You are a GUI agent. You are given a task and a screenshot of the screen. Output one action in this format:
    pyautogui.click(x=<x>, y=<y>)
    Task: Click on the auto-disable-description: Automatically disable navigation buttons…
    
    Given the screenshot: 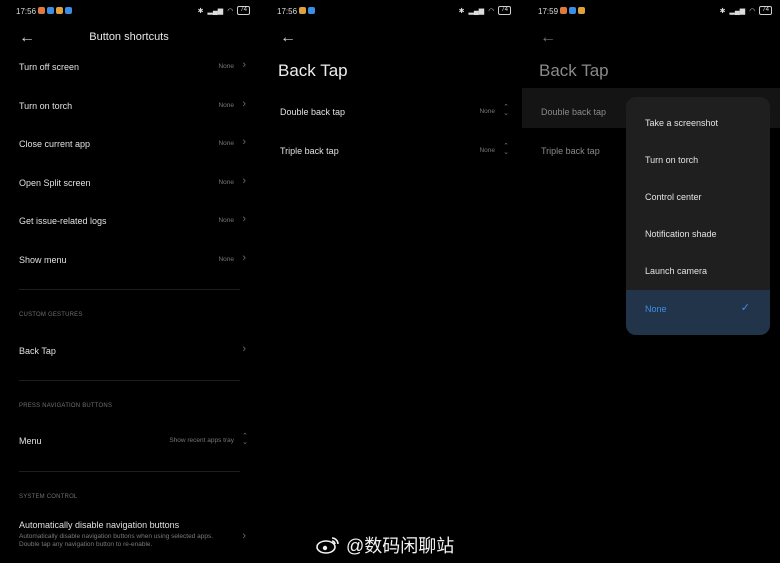 What is the action you would take?
    pyautogui.click(x=116, y=540)
    